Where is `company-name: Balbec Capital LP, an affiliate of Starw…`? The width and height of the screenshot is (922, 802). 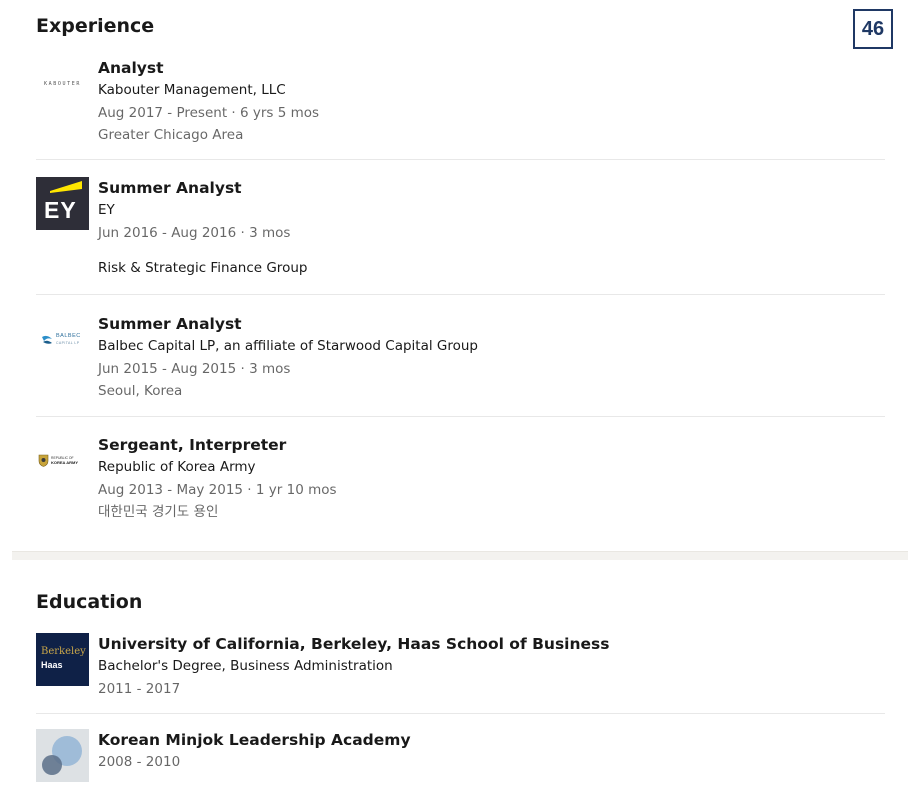 company-name: Balbec Capital LP, an affiliate of Starw… is located at coordinates (491, 346).